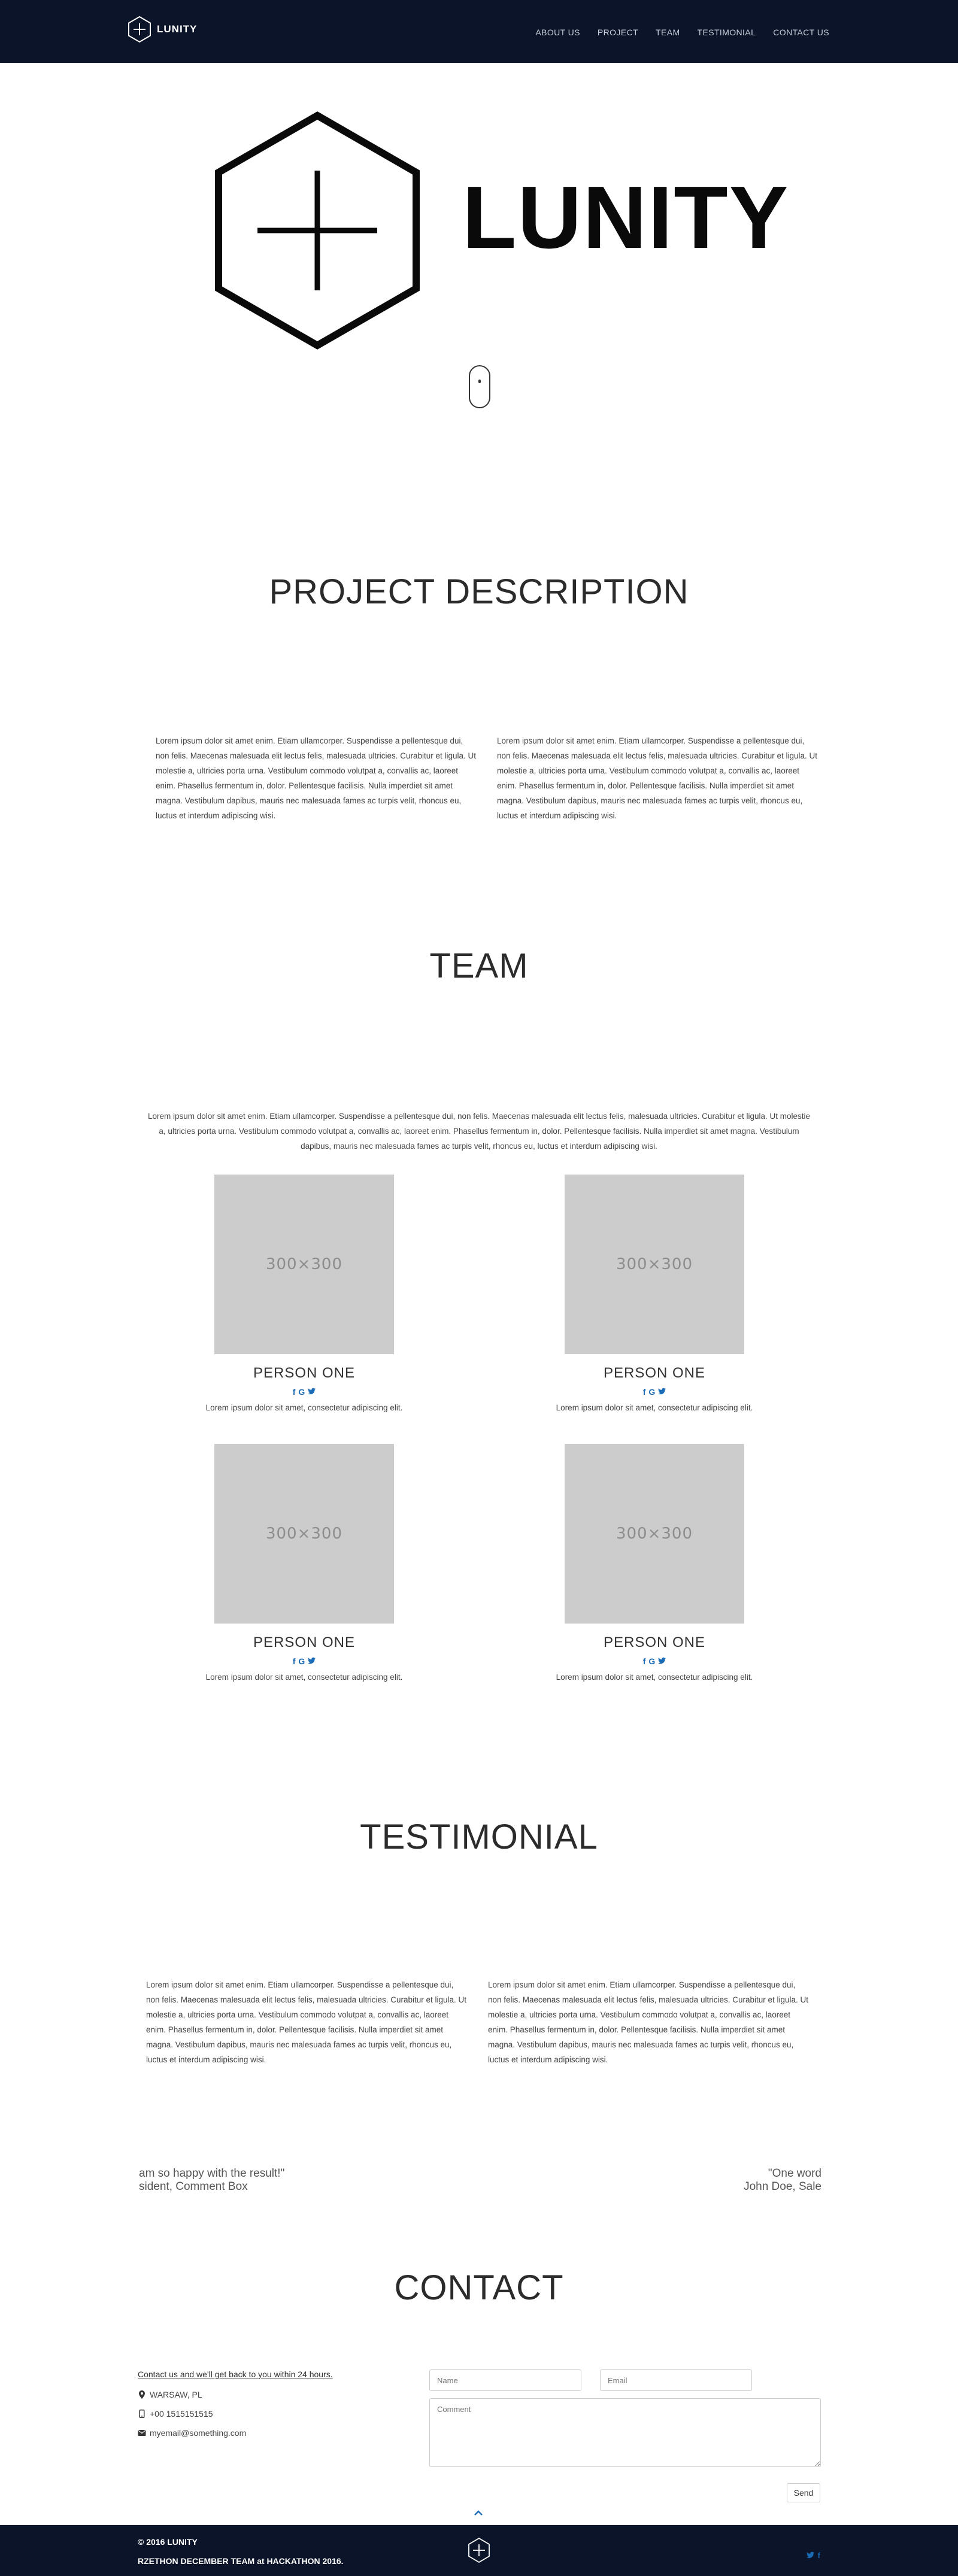 This screenshot has height=2576, width=958. What do you see at coordinates (139, 30) in the screenshot?
I see `hexagon-plus-logo-icon` at bounding box center [139, 30].